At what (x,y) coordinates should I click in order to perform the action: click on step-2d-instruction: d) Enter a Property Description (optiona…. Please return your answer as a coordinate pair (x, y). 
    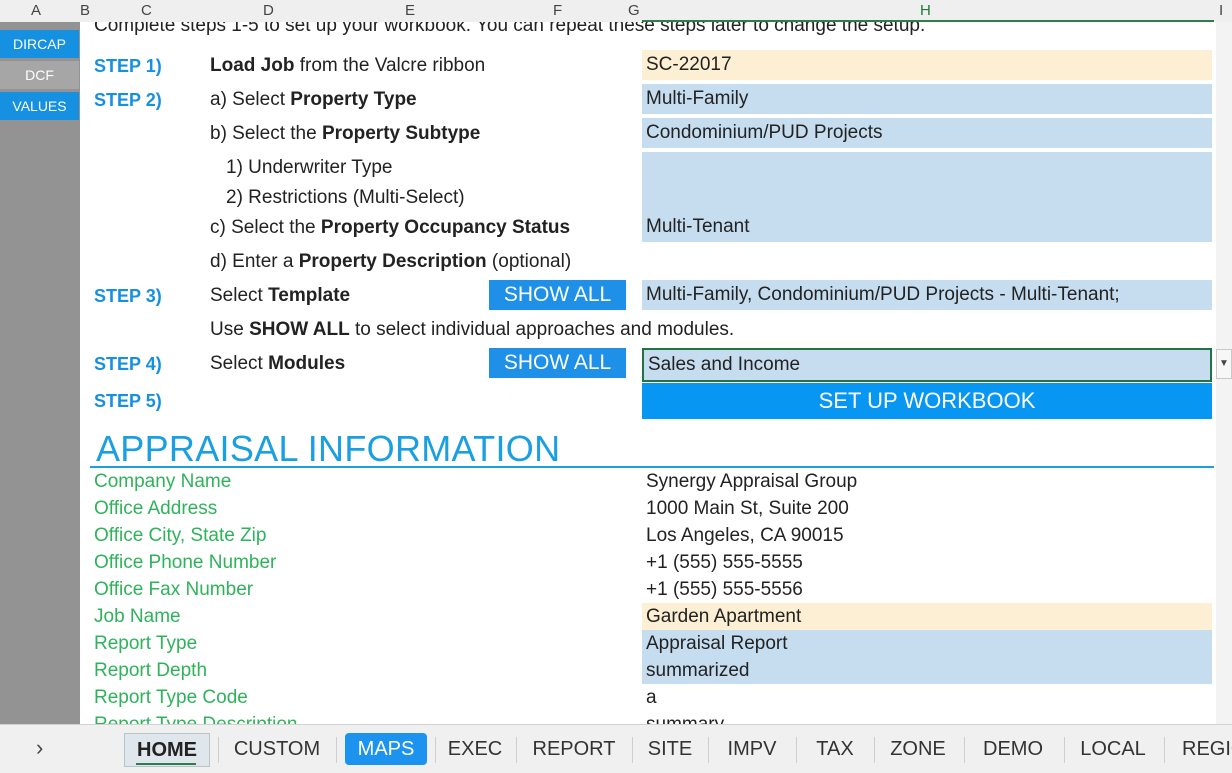
    Looking at the image, I should click on (390, 262).